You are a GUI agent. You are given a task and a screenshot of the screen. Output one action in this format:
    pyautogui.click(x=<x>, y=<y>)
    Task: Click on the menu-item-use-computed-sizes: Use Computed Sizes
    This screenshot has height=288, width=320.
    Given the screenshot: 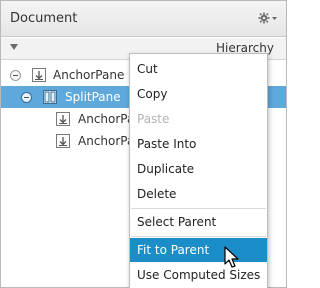 What is the action you would take?
    pyautogui.click(x=198, y=275)
    